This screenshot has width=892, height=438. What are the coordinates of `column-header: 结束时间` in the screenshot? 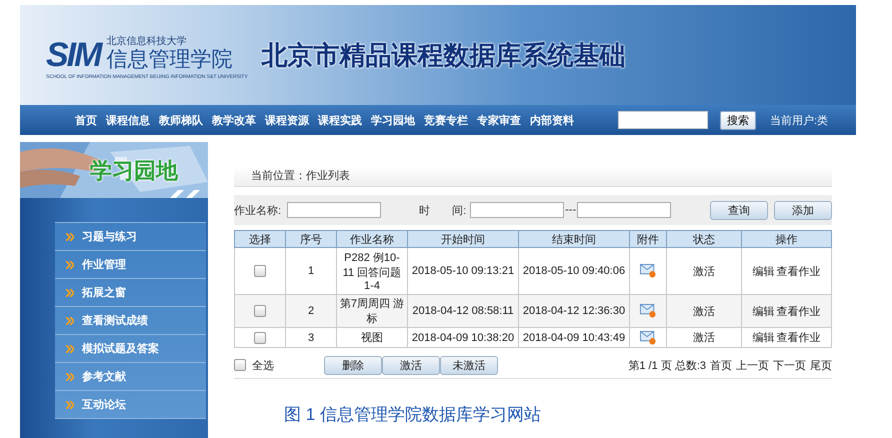 It's located at (574, 239).